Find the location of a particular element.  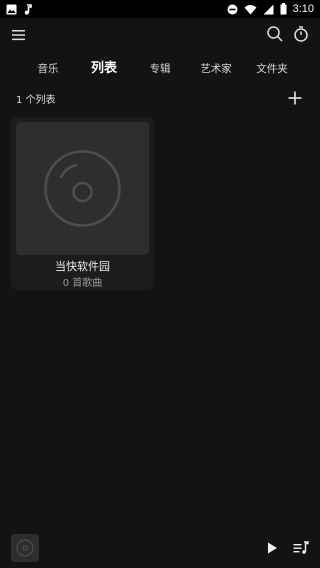

status-right-icons: 3:10 is located at coordinates (270, 9).